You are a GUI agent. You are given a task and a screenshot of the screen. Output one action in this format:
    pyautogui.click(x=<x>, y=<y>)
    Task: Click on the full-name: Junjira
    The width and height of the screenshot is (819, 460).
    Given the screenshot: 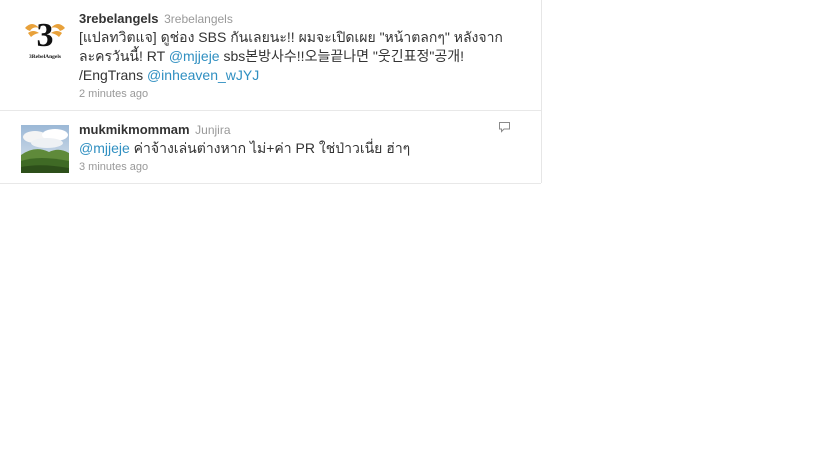 What is the action you would take?
    pyautogui.click(x=213, y=130)
    